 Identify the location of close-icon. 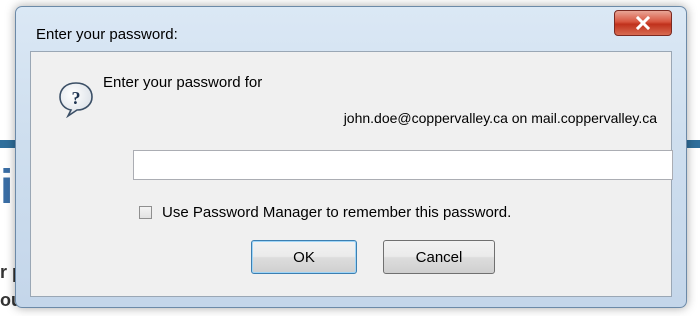
(643, 23).